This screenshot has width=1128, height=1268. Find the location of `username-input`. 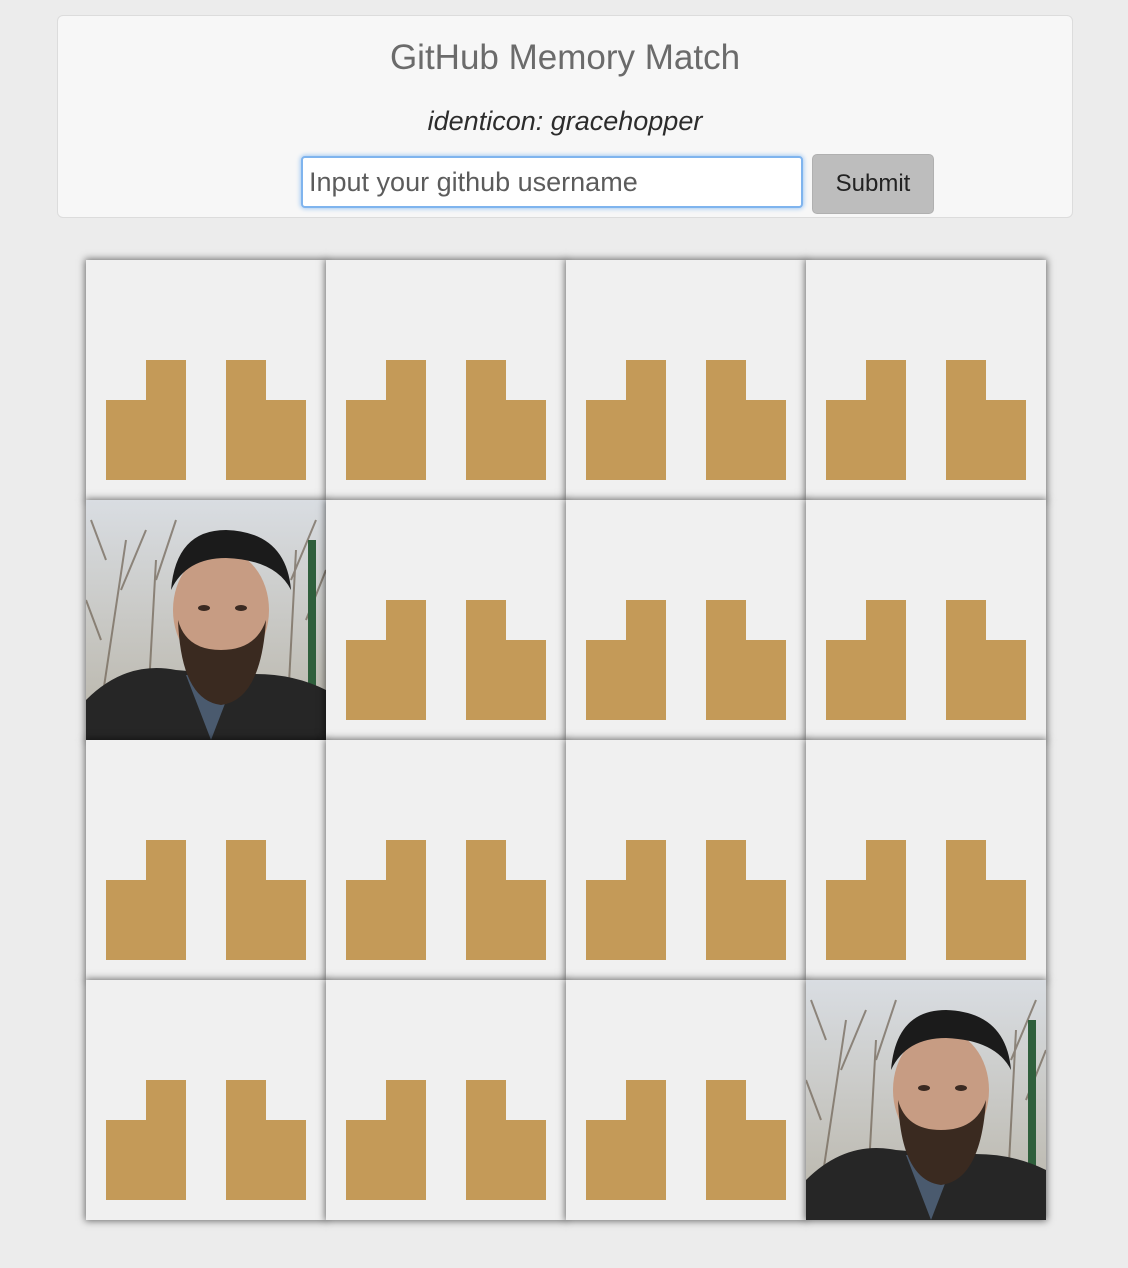

username-input is located at coordinates (552, 182).